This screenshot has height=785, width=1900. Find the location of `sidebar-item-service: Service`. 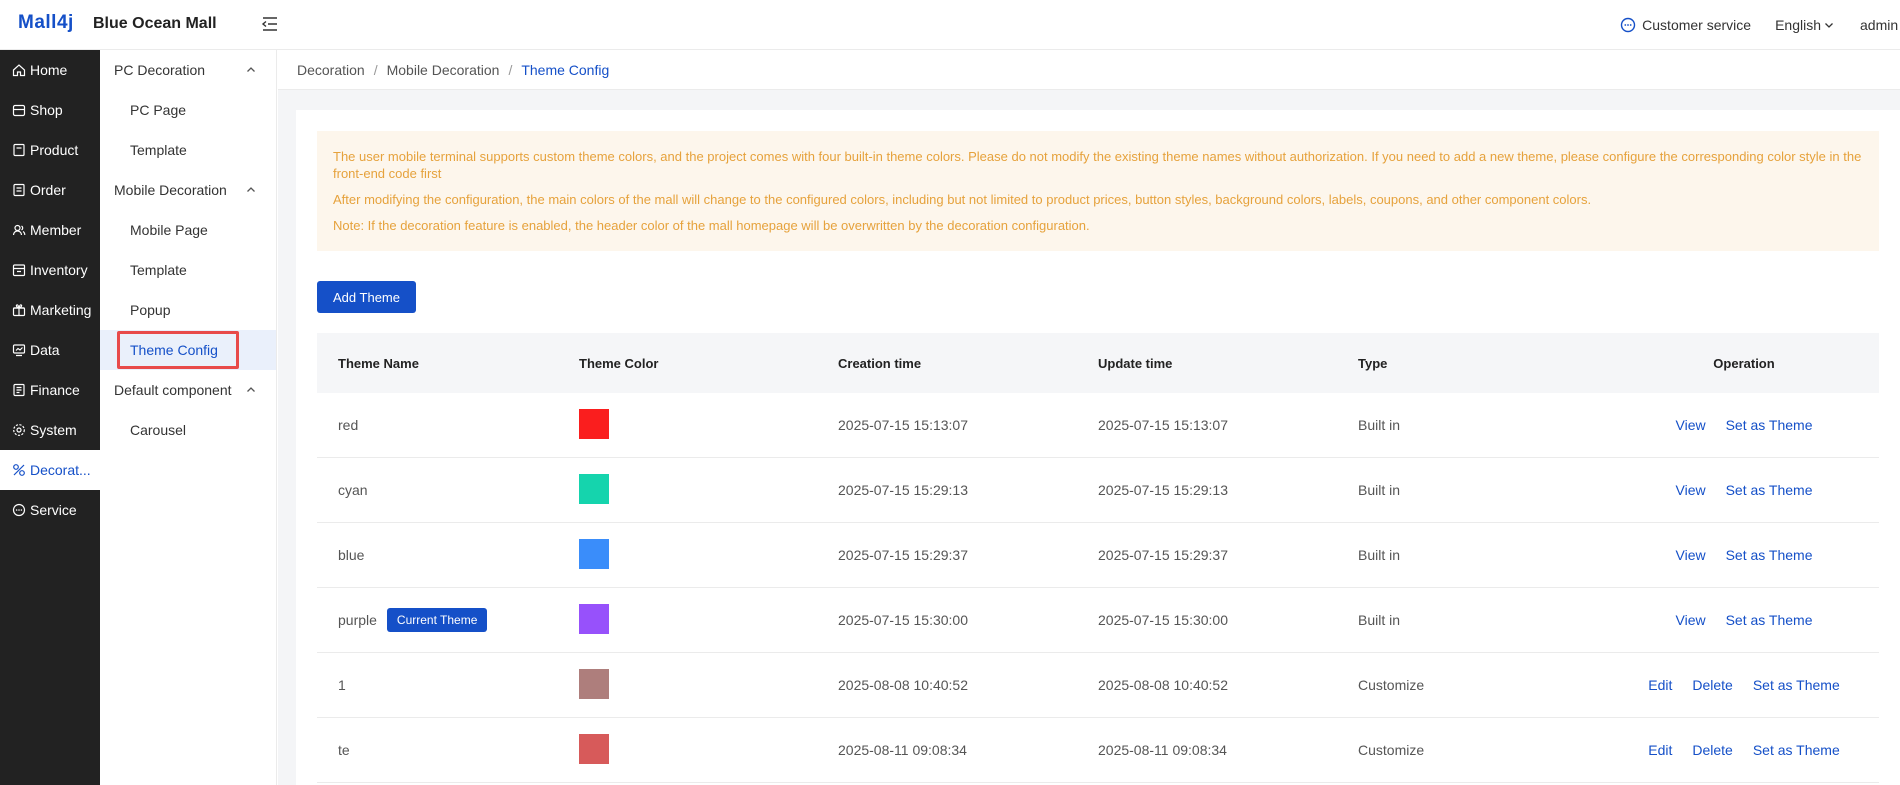

sidebar-item-service: Service is located at coordinates (50, 510).